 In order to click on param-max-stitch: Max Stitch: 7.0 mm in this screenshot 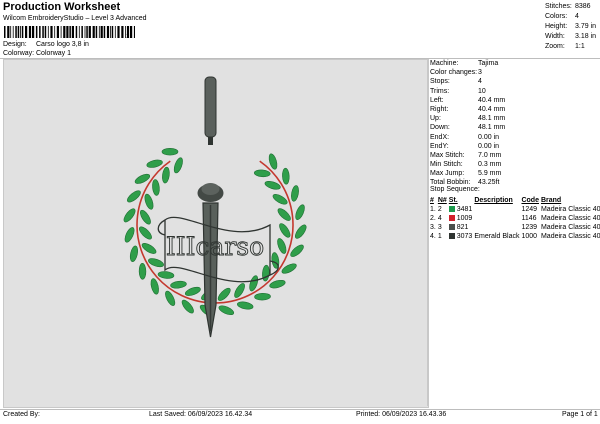, I will do `click(466, 155)`.